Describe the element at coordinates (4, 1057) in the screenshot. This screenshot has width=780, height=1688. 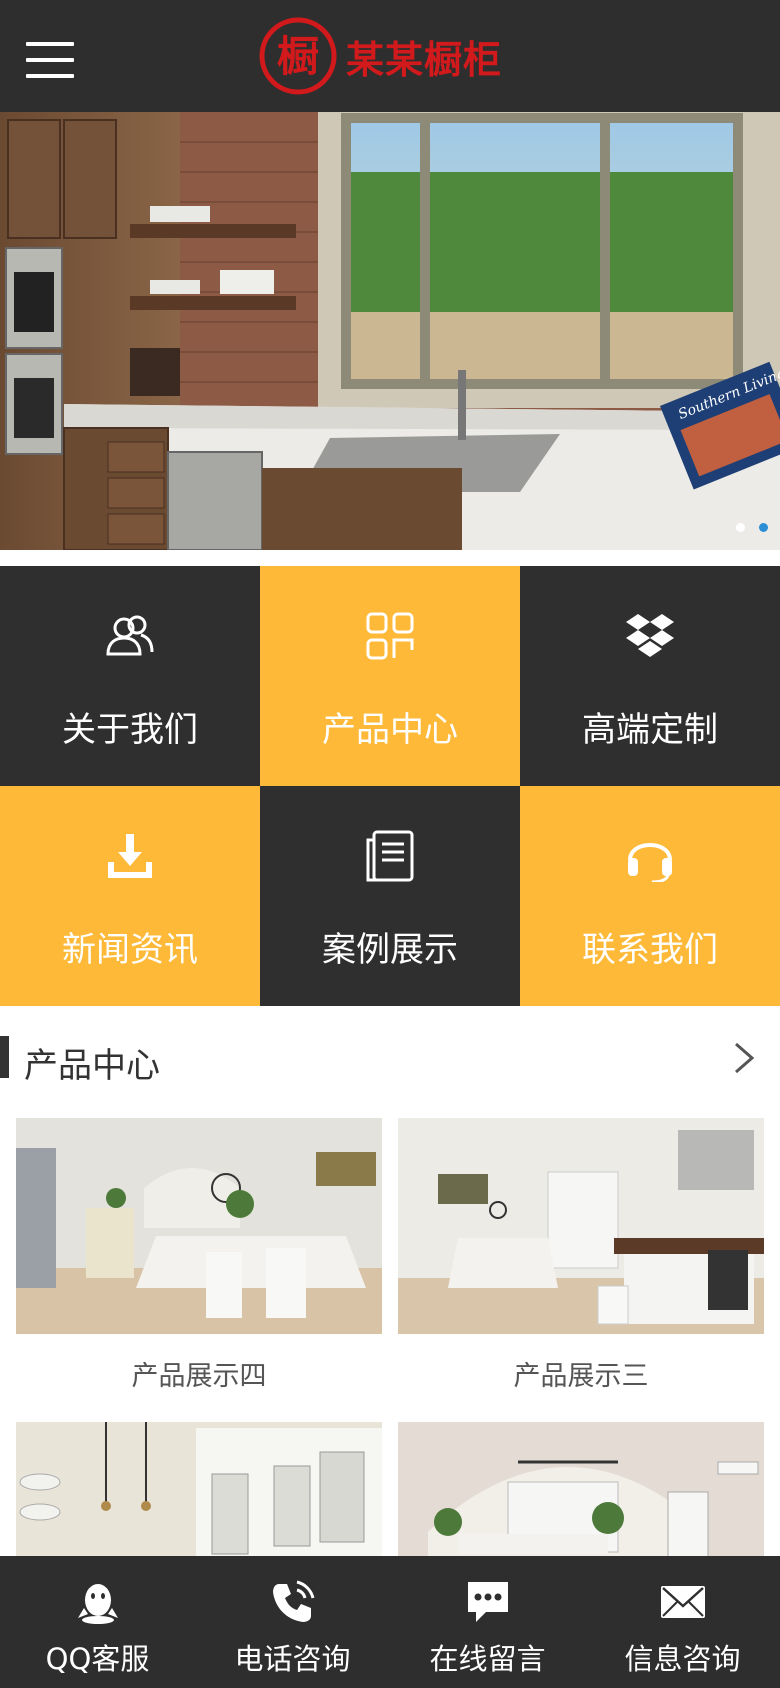
I see `section-accent-bar` at that location.